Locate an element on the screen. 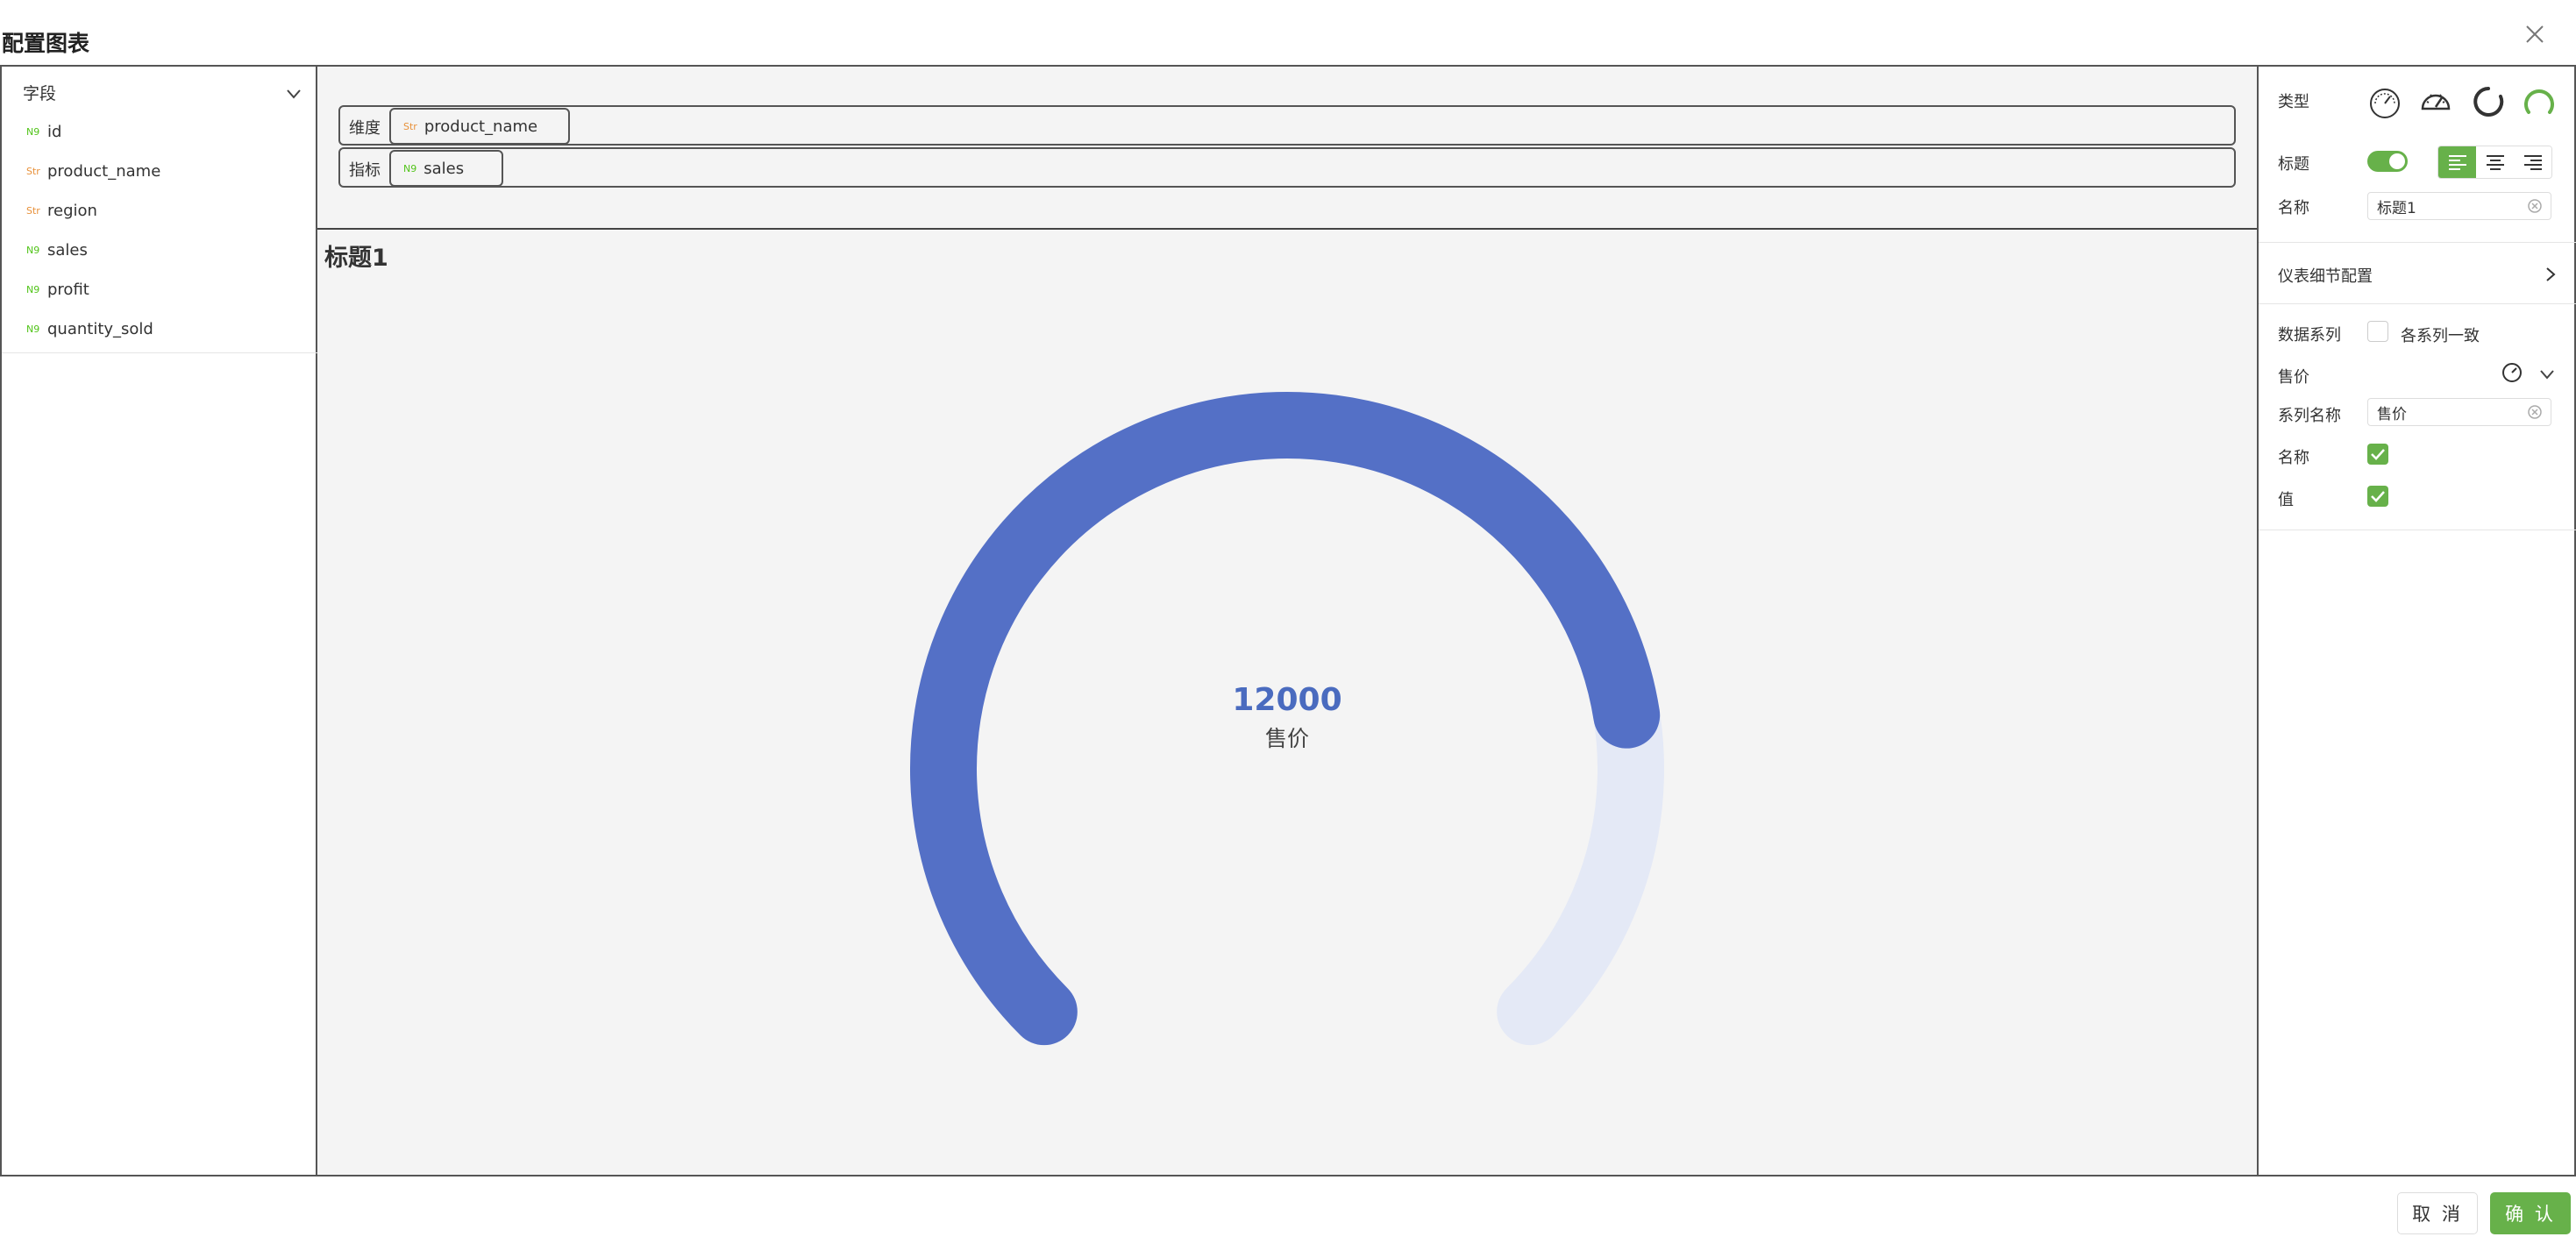 The height and width of the screenshot is (1244, 2576). series-header-label: 售价 is located at coordinates (2293, 377).